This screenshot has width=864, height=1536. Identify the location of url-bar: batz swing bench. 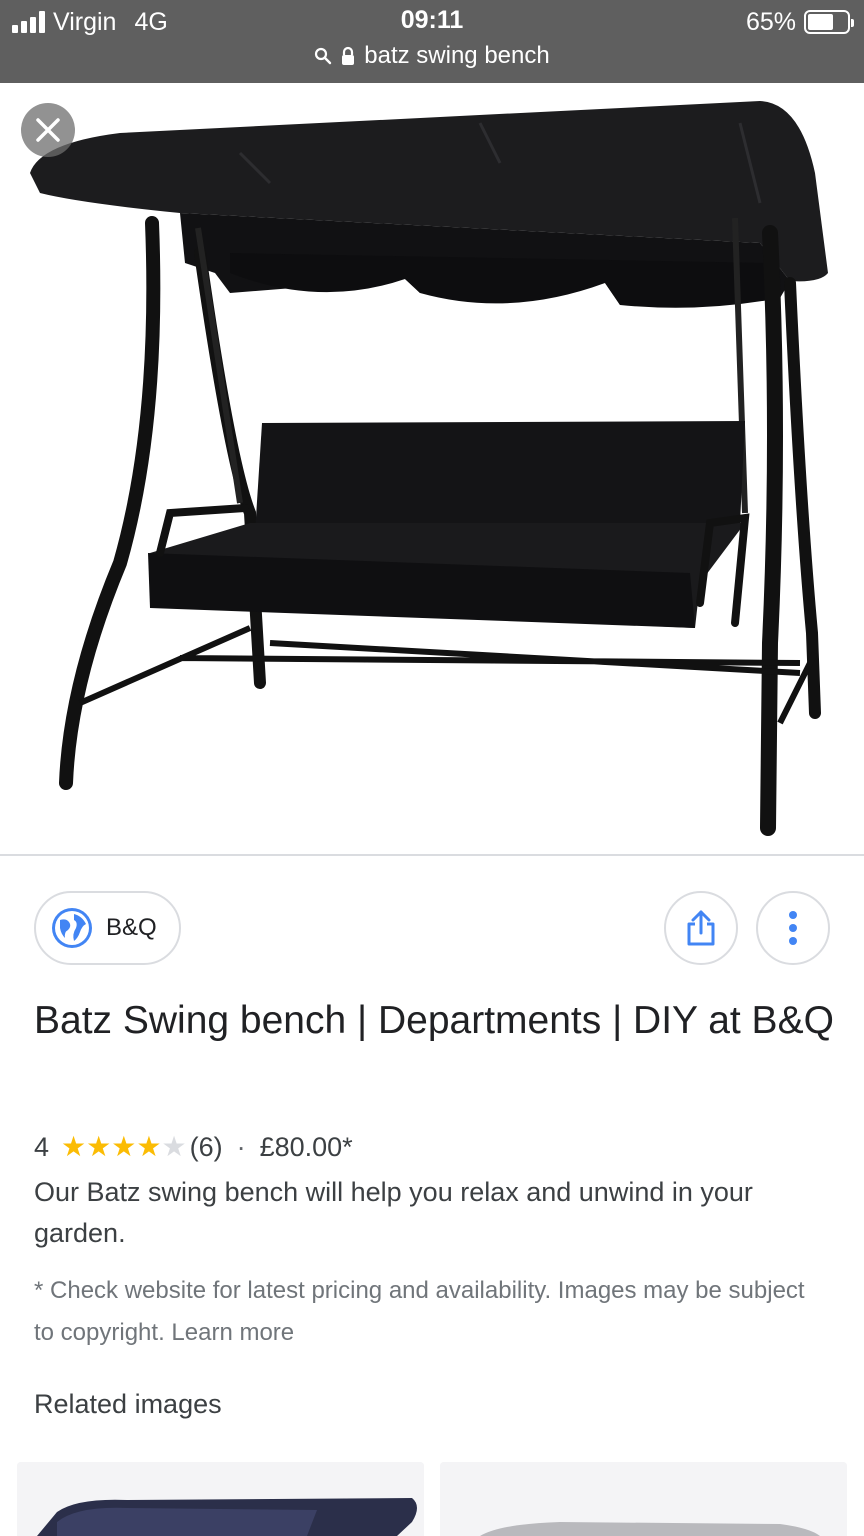
(432, 56).